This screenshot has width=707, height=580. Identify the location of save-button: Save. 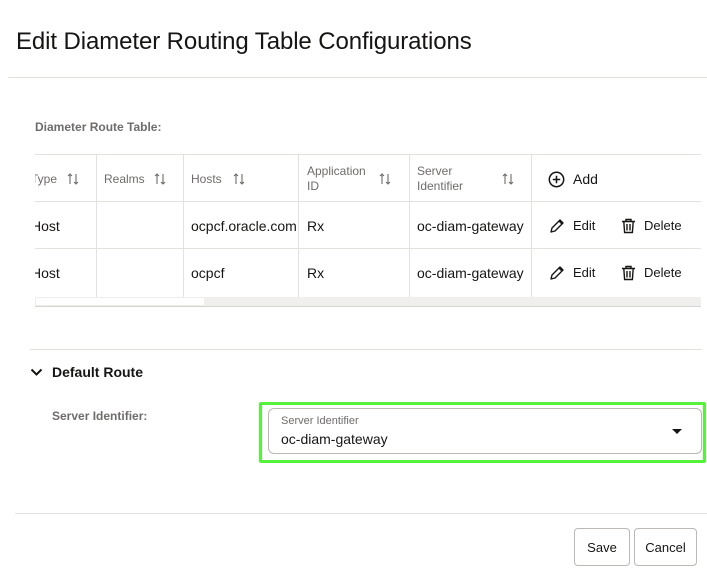
(602, 547).